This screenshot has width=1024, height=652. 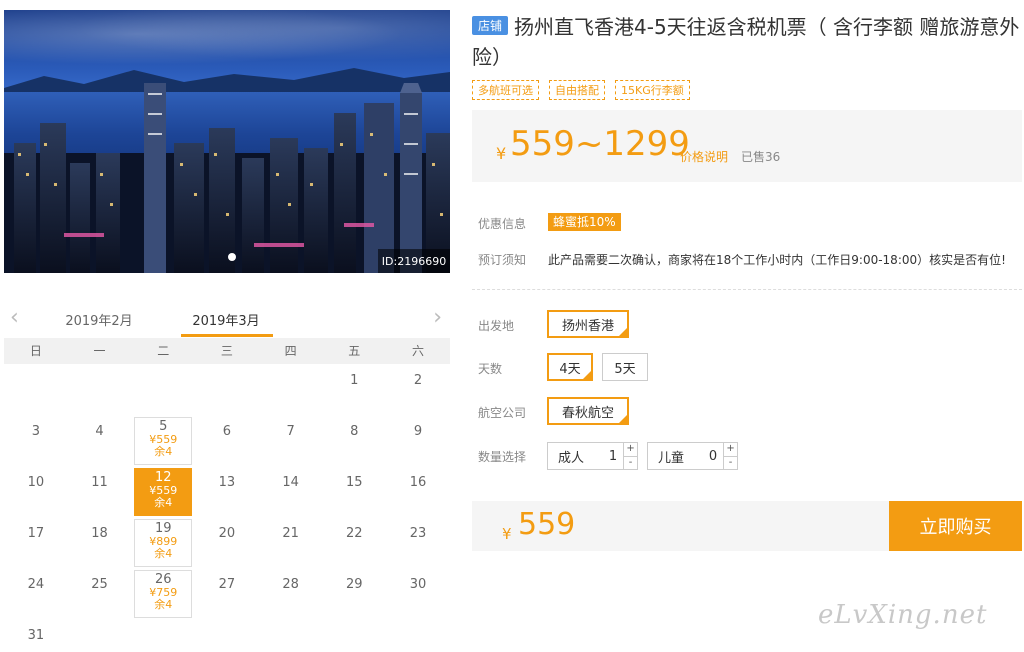 I want to click on adult-decrement-button: -, so click(x=630, y=463).